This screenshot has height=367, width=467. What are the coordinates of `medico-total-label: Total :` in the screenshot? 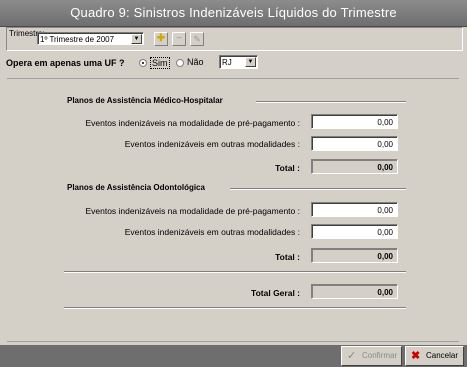 It's located at (287, 168).